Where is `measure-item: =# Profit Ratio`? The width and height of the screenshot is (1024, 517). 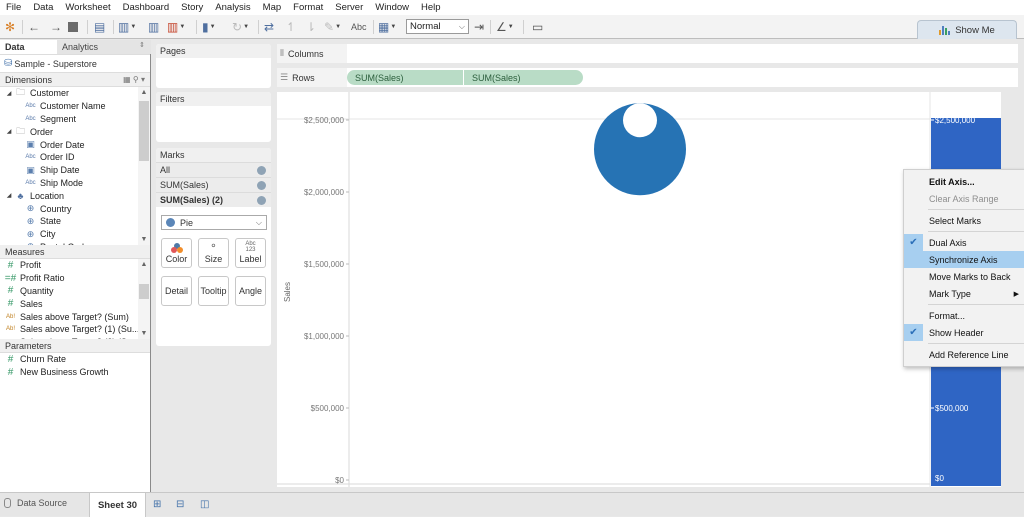
measure-item: =# Profit Ratio is located at coordinates (75, 278).